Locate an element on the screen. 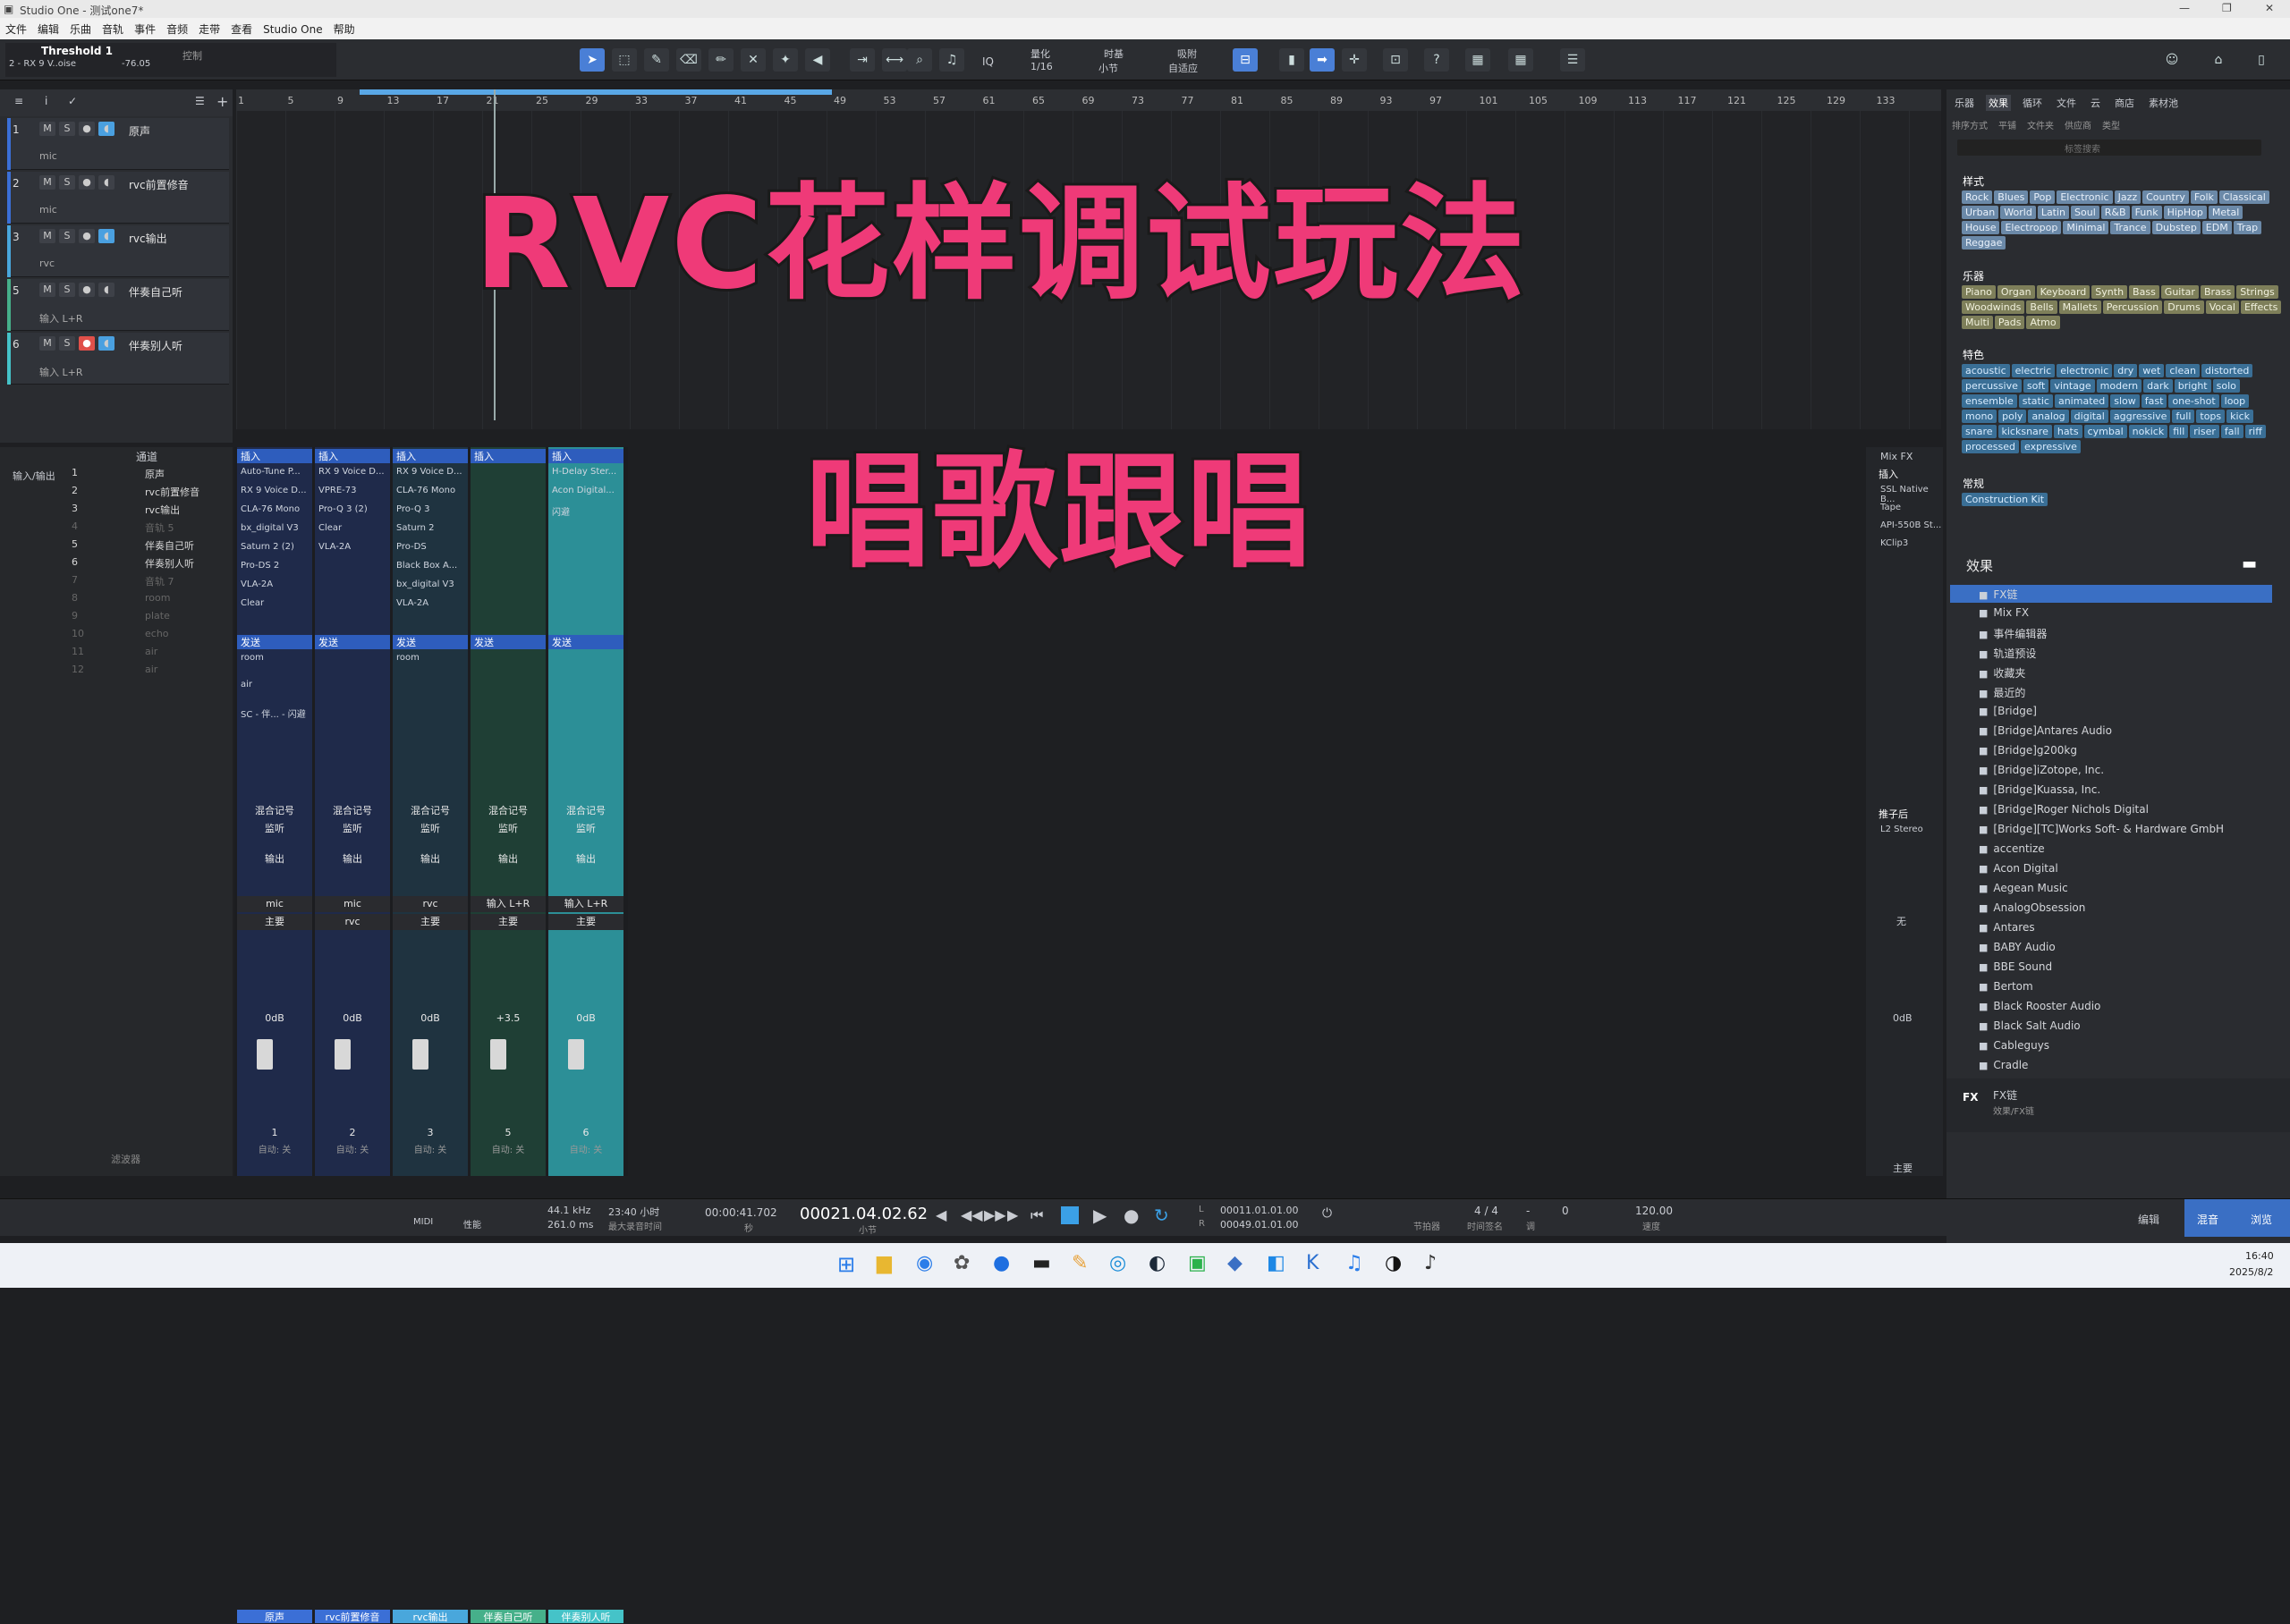 This screenshot has width=2290, height=1624. inspector-mode: 控制 is located at coordinates (192, 55).